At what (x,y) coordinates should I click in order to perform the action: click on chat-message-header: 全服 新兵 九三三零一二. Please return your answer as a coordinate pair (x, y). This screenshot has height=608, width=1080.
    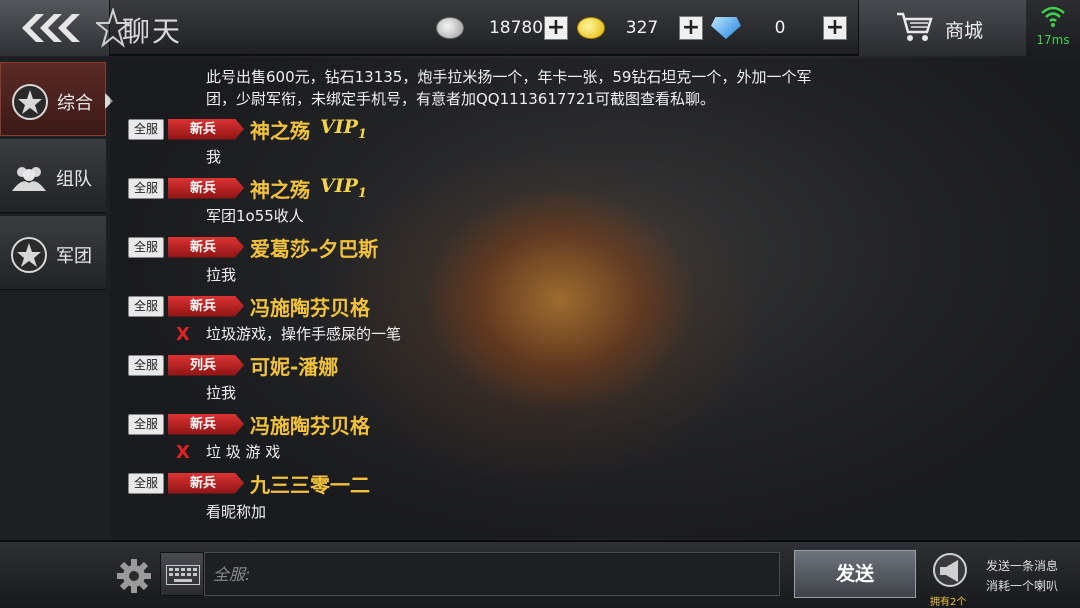
    Looking at the image, I should click on (249, 483).